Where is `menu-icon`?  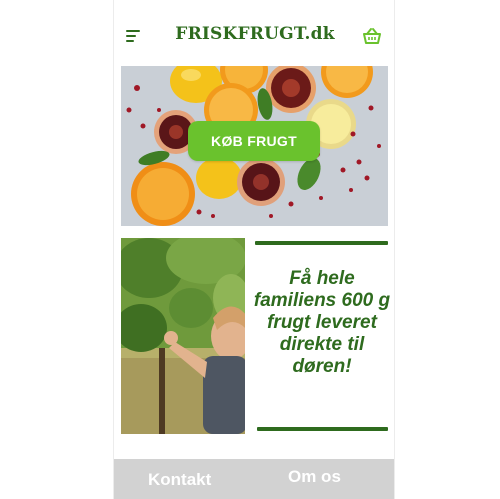 menu-icon is located at coordinates (133, 36).